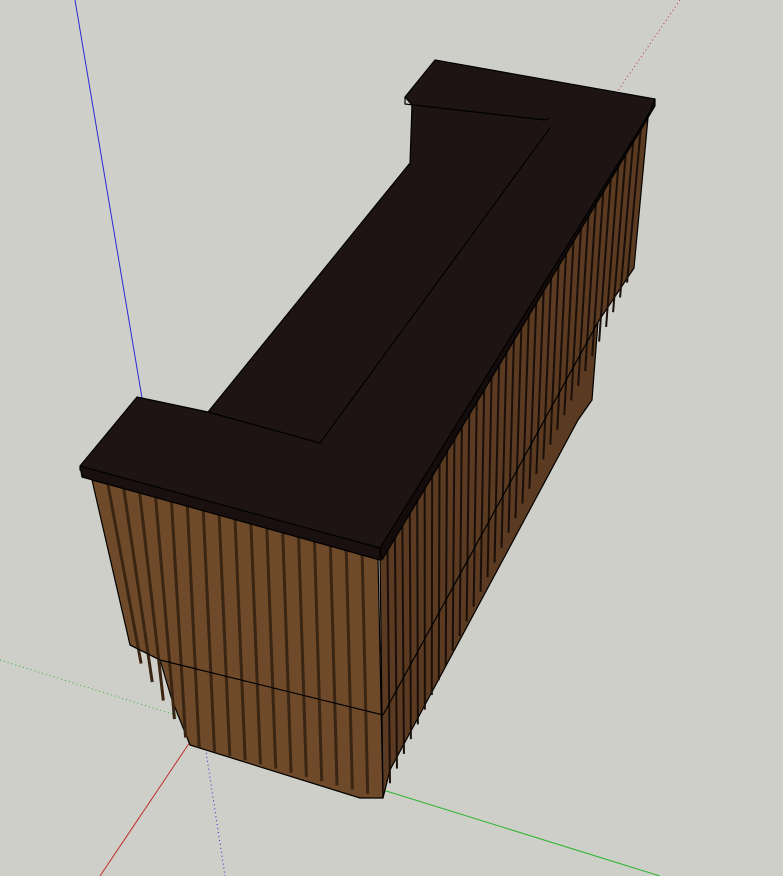  I want to click on blue-axis, so click(108, 199).